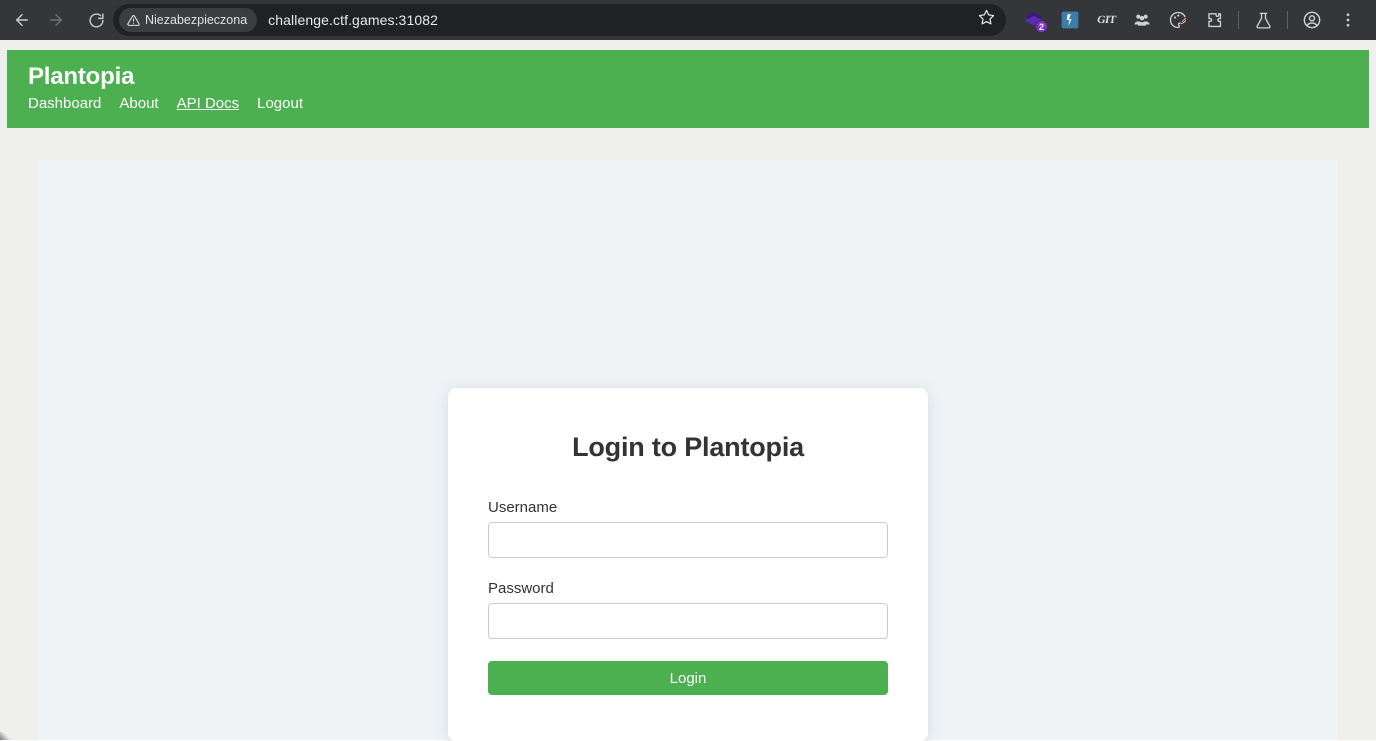 This screenshot has height=741, width=1376. Describe the element at coordinates (688, 621) in the screenshot. I see `password-input` at that location.